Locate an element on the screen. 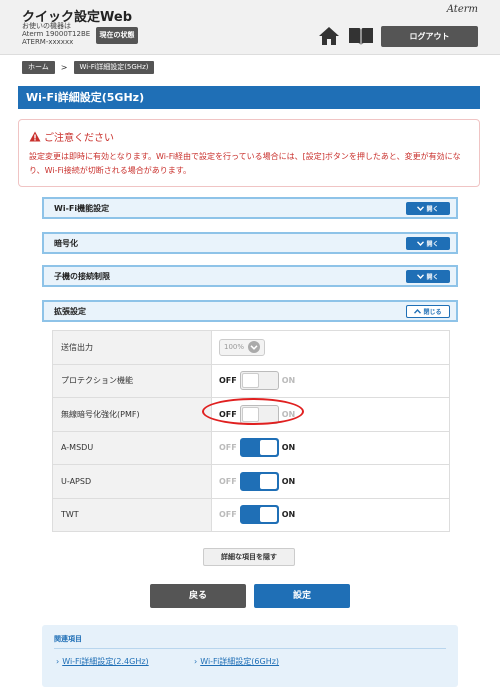 The height and width of the screenshot is (700, 500). device-name: ATERM-xxxxxx is located at coordinates (48, 42).